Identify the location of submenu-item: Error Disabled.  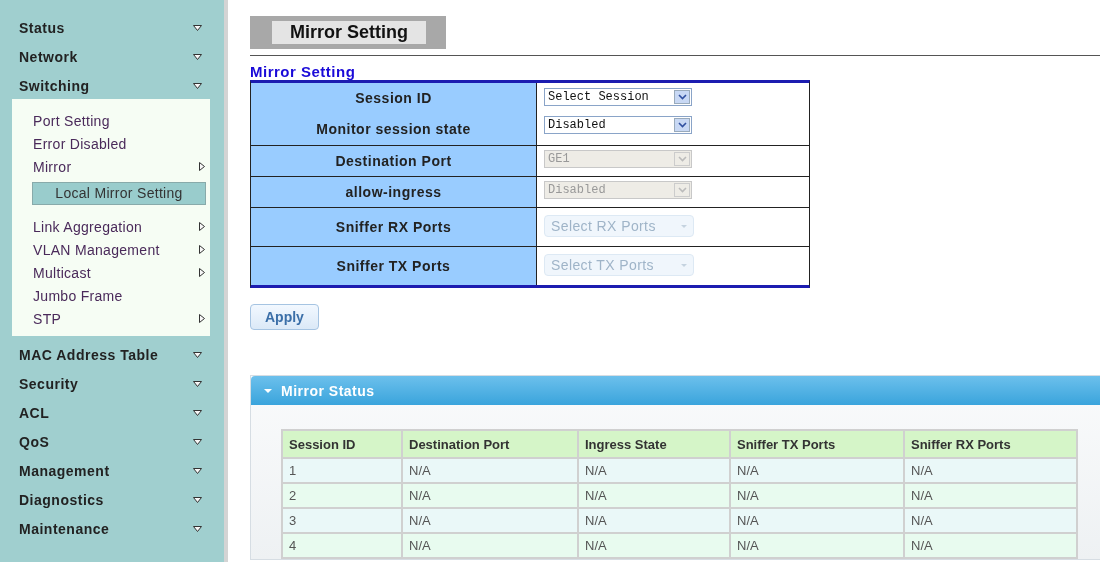
(111, 143).